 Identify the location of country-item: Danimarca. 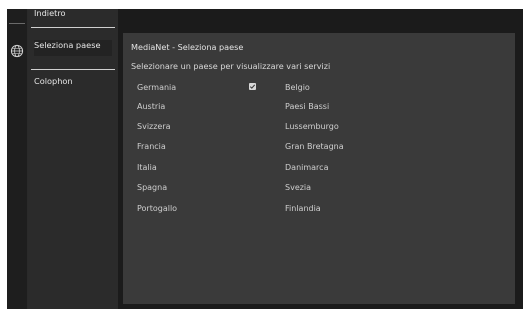
(306, 167).